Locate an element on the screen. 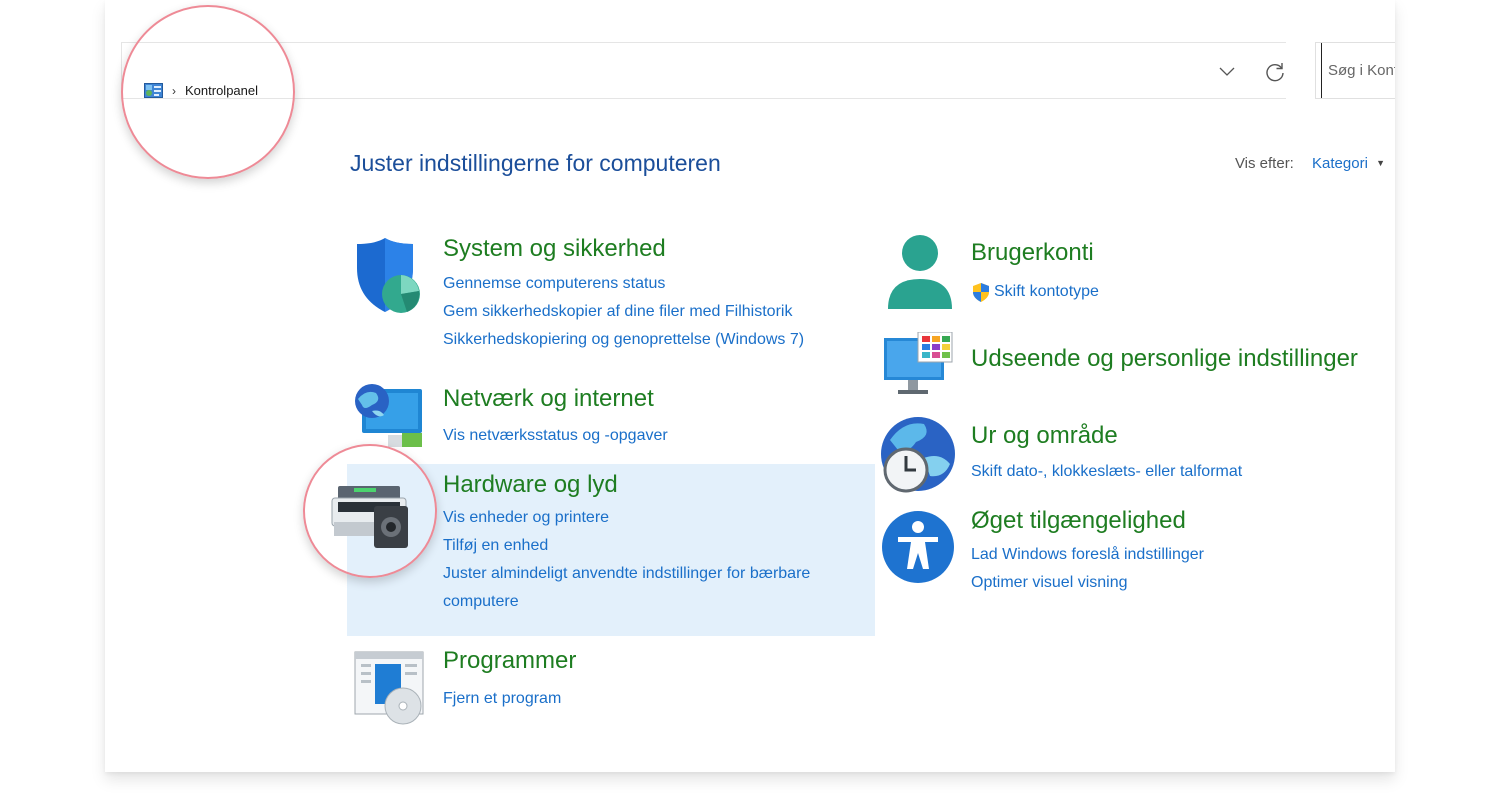 This screenshot has height=800, width=1500. link-gennemse-computerens-status: Gennemse computerens status is located at coordinates (623, 284).